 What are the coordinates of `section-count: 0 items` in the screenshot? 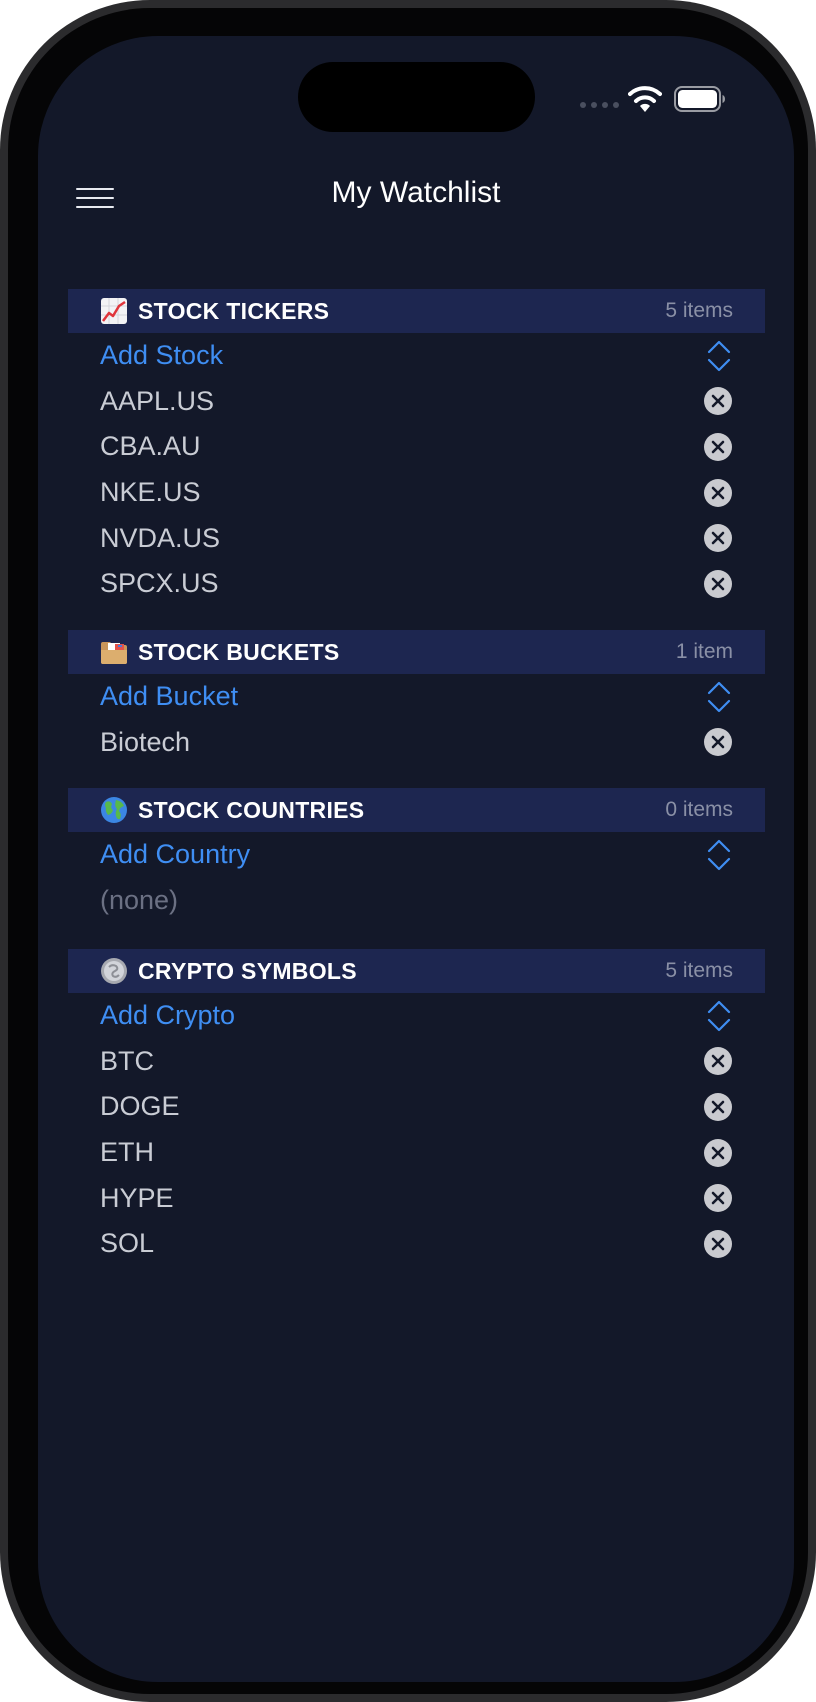 It's located at (699, 809).